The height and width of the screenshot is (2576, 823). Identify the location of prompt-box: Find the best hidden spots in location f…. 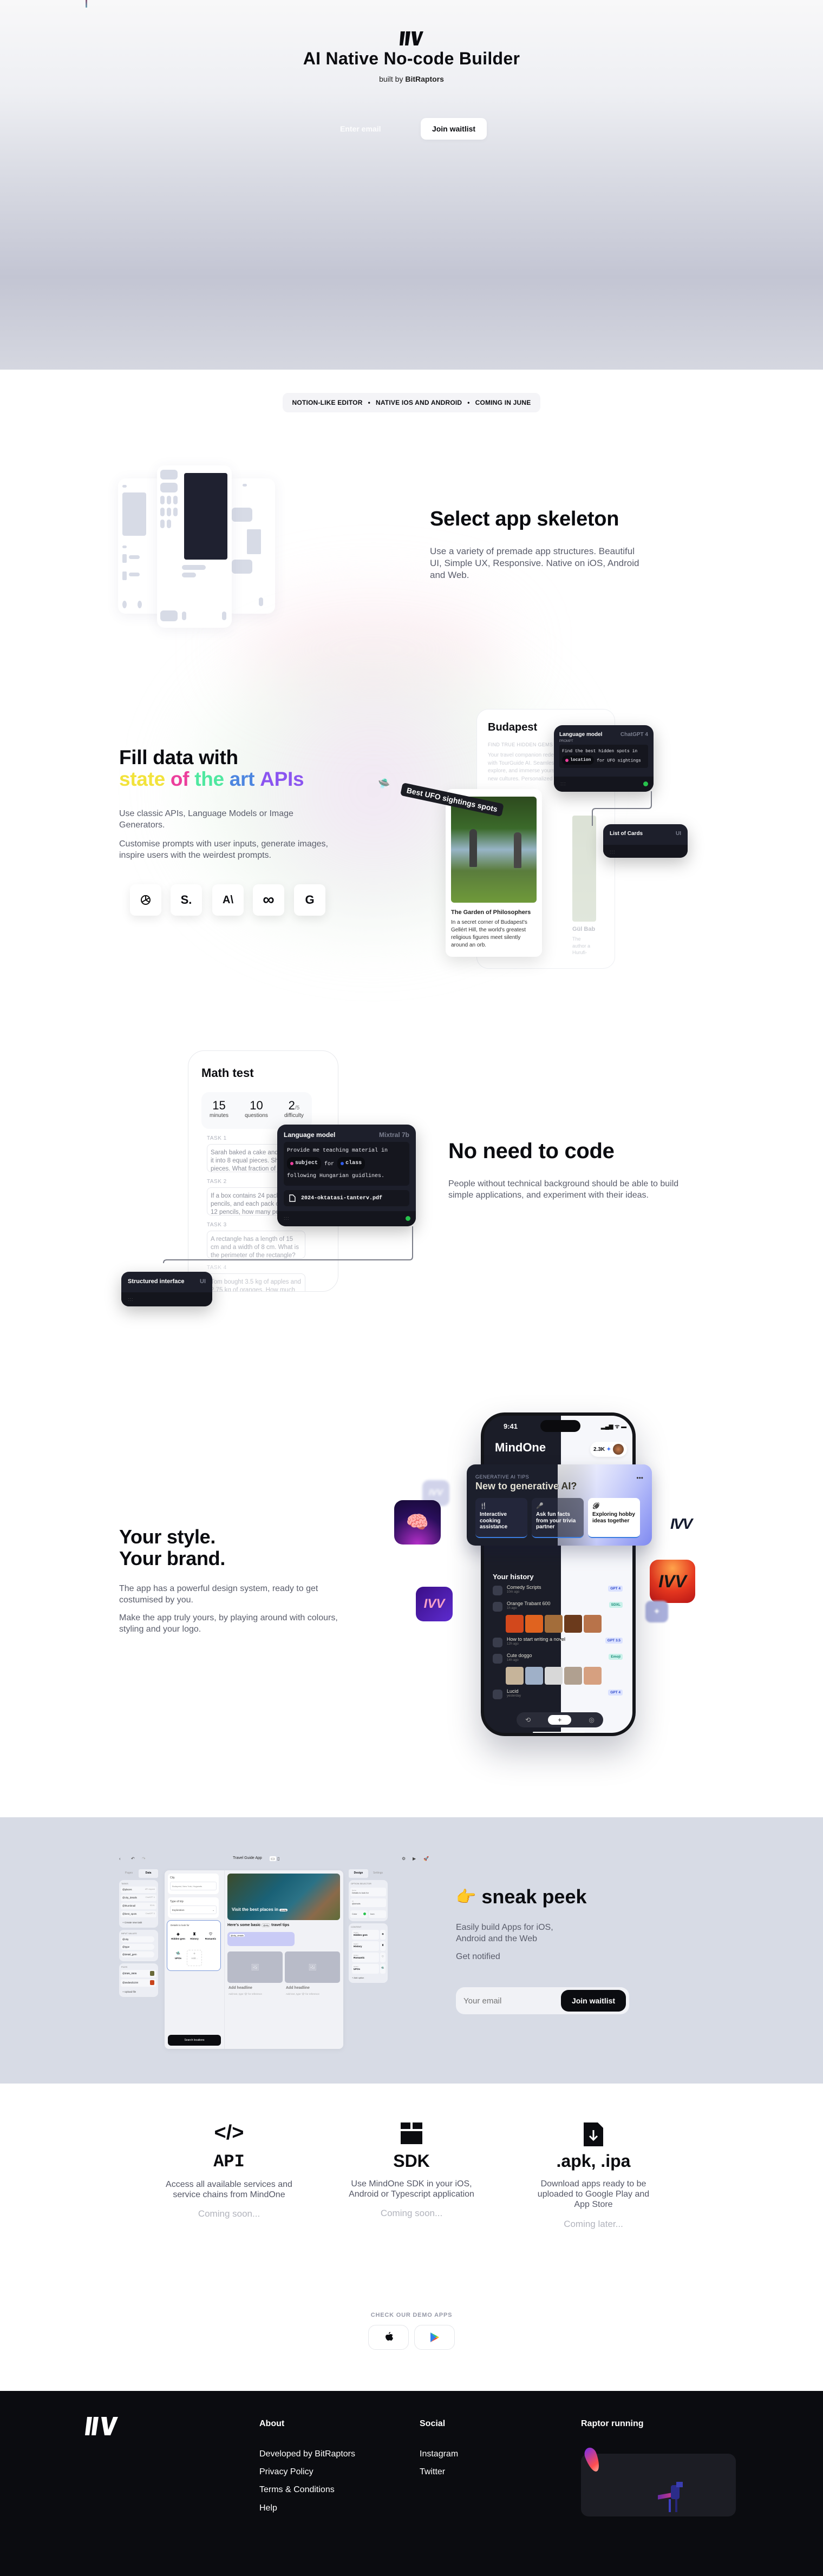
(603, 756).